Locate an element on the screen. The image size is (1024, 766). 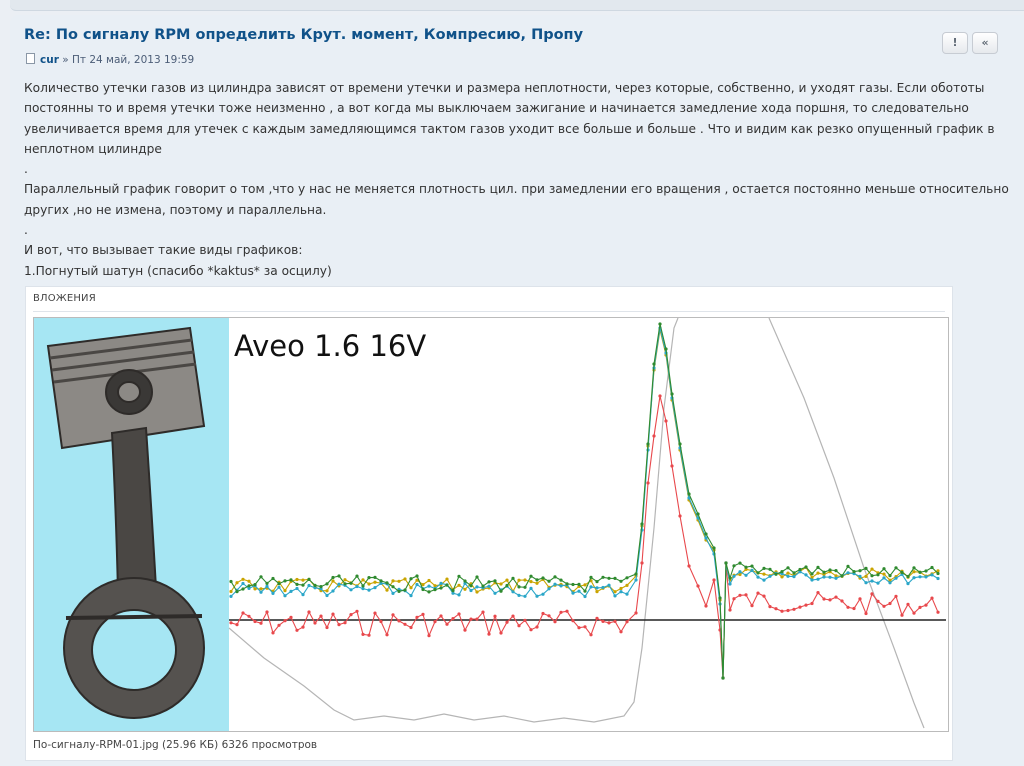
post-paragraph: . is located at coordinates (26, 230).